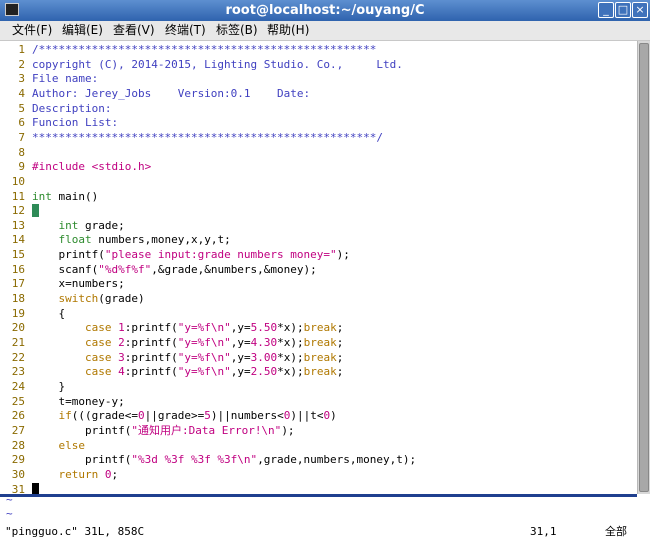  Describe the element at coordinates (318, 123) in the screenshot. I see `code-line: 6 Funcion List:` at that location.